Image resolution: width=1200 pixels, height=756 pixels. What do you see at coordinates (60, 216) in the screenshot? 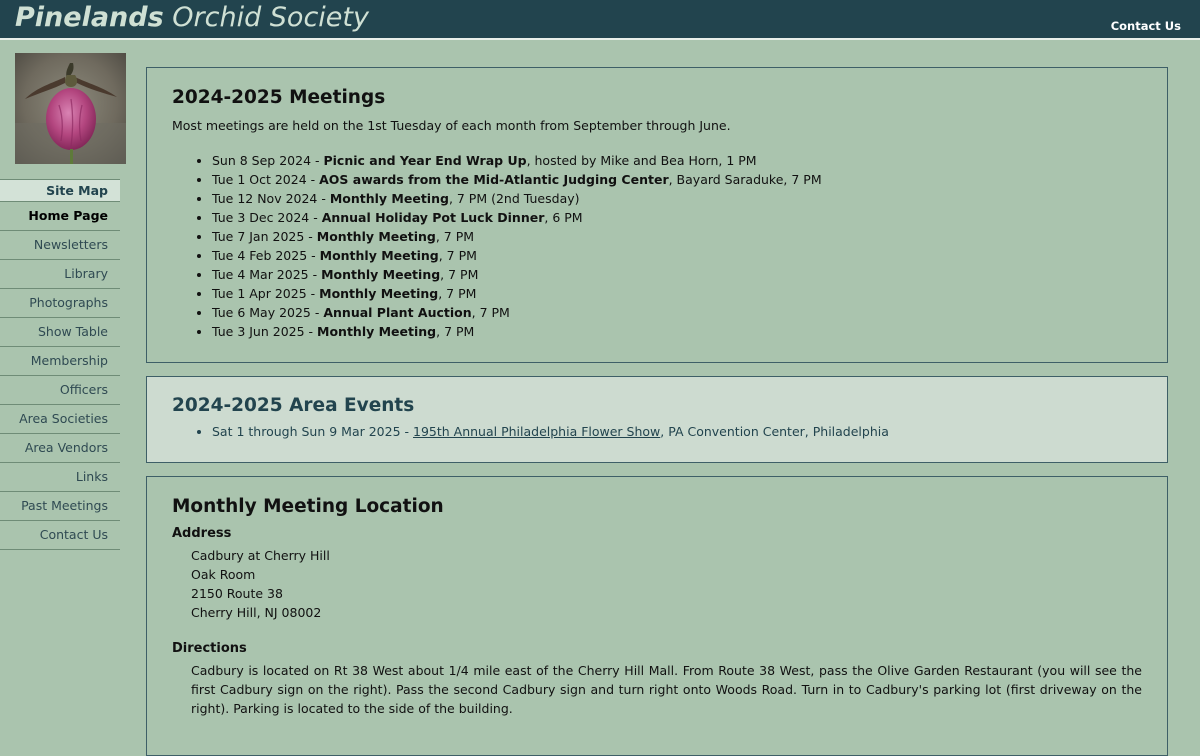
I see `sidebar-item-home-page: Home Page` at bounding box center [60, 216].